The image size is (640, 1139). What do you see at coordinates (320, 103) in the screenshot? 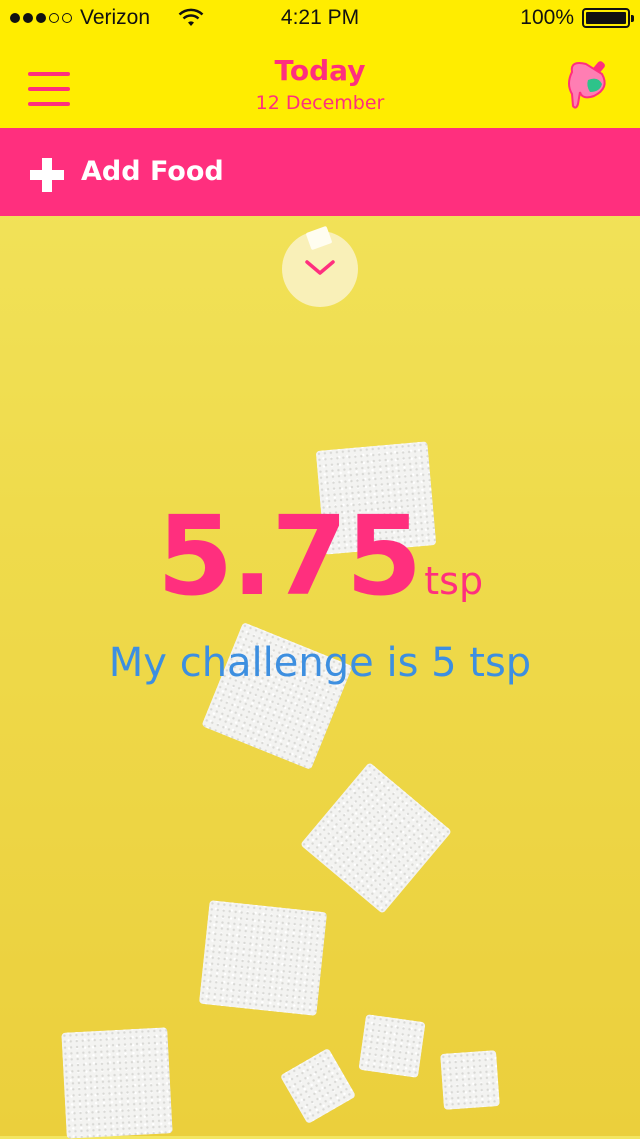
I see `page-date: 12 December` at bounding box center [320, 103].